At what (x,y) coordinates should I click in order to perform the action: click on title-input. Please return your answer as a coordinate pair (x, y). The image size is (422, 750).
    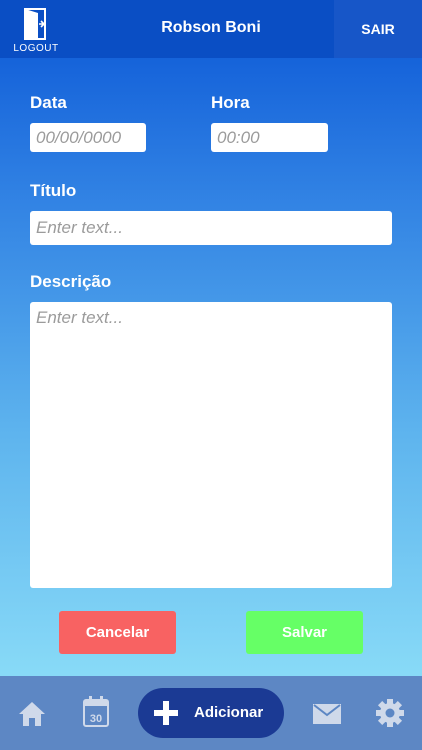
    Looking at the image, I should click on (211, 228).